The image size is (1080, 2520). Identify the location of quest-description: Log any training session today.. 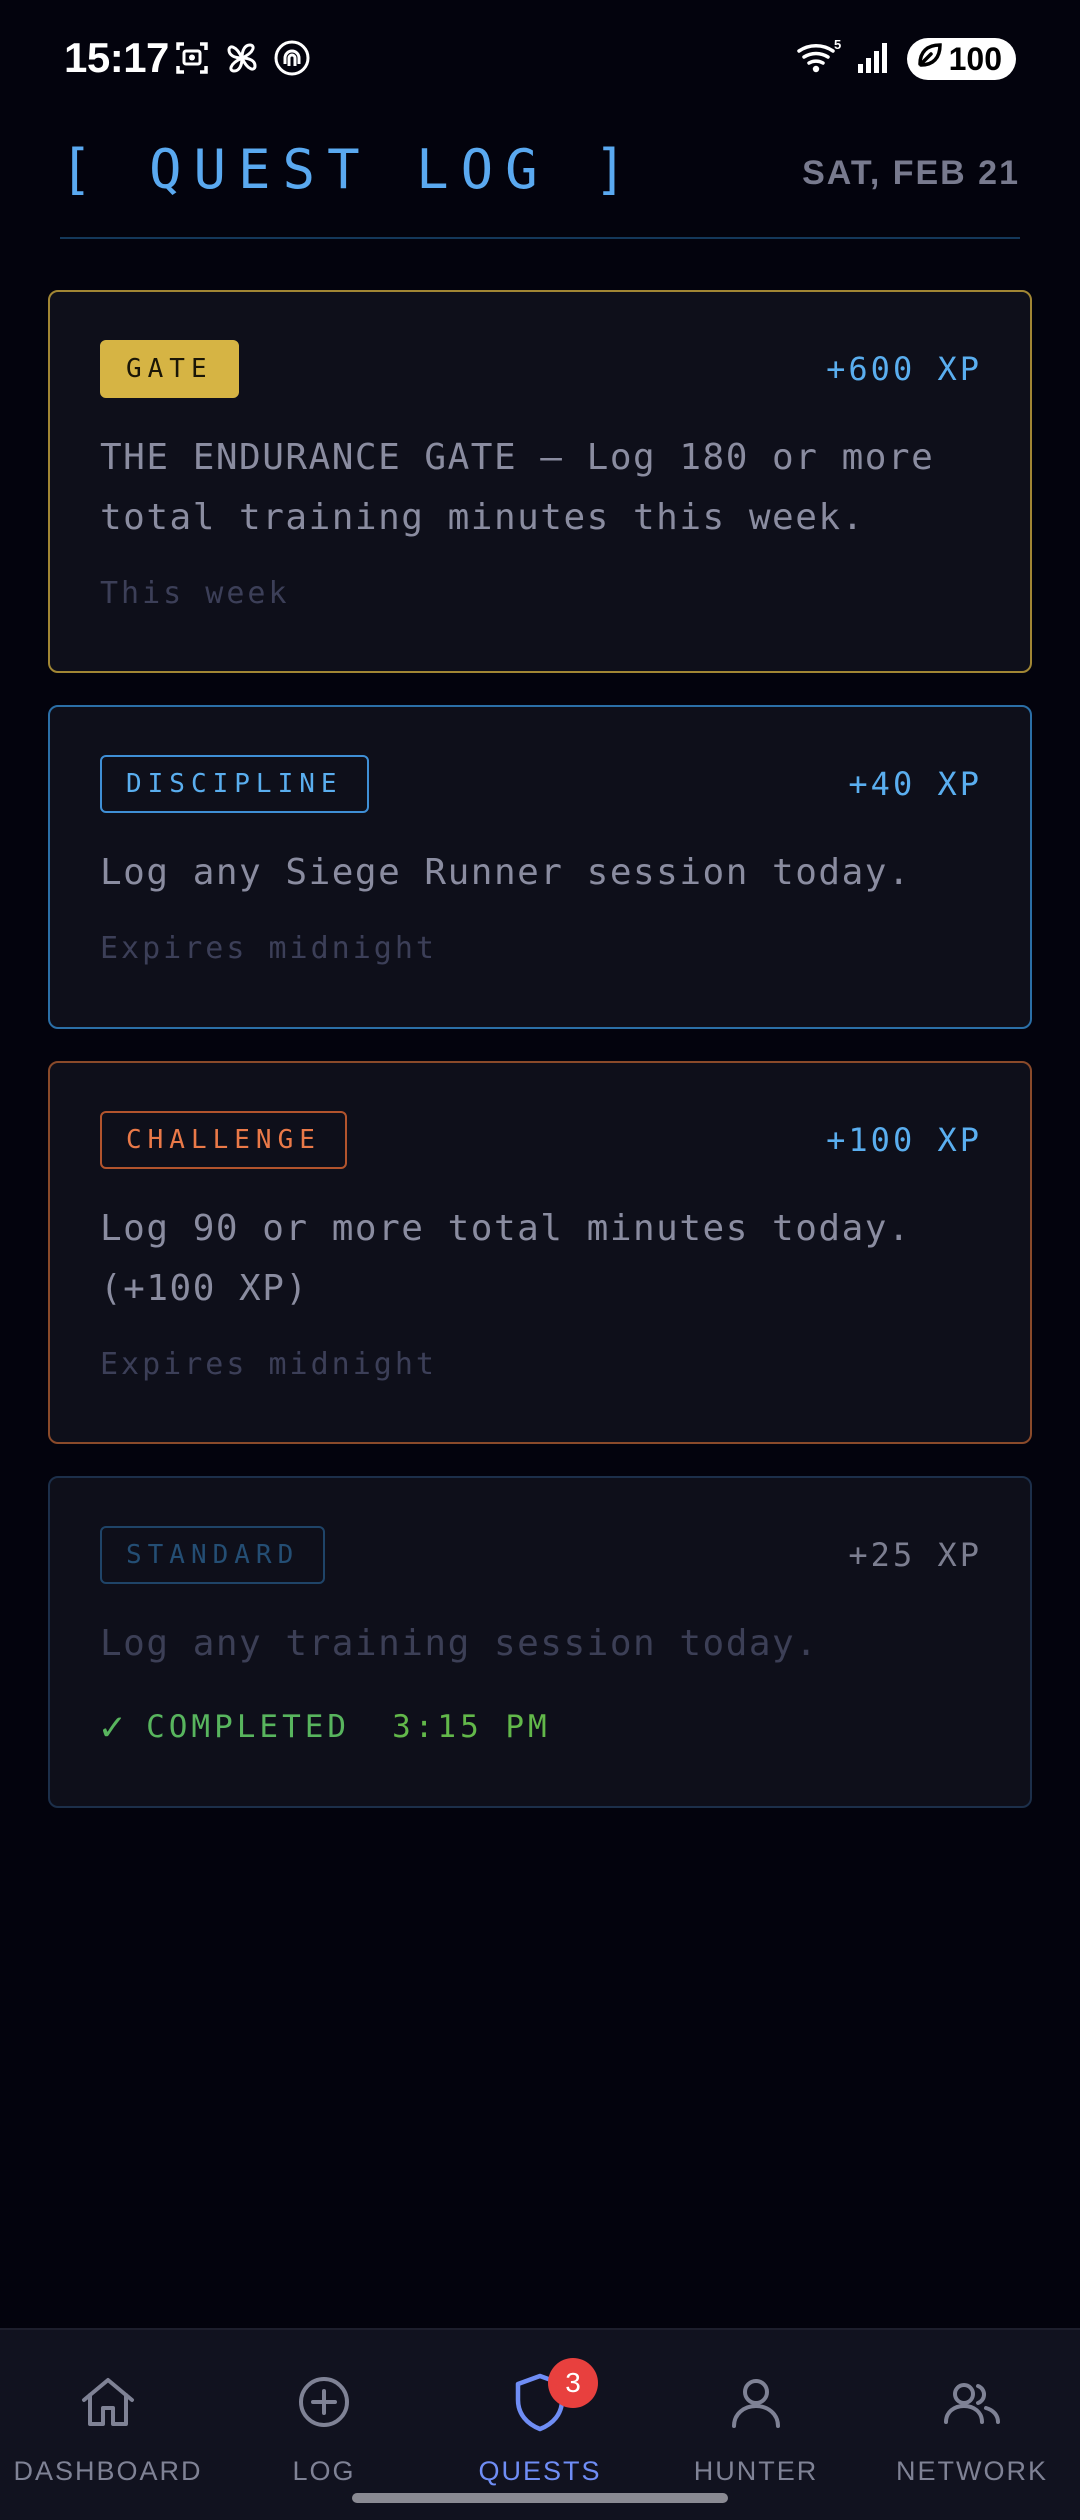
(459, 1643).